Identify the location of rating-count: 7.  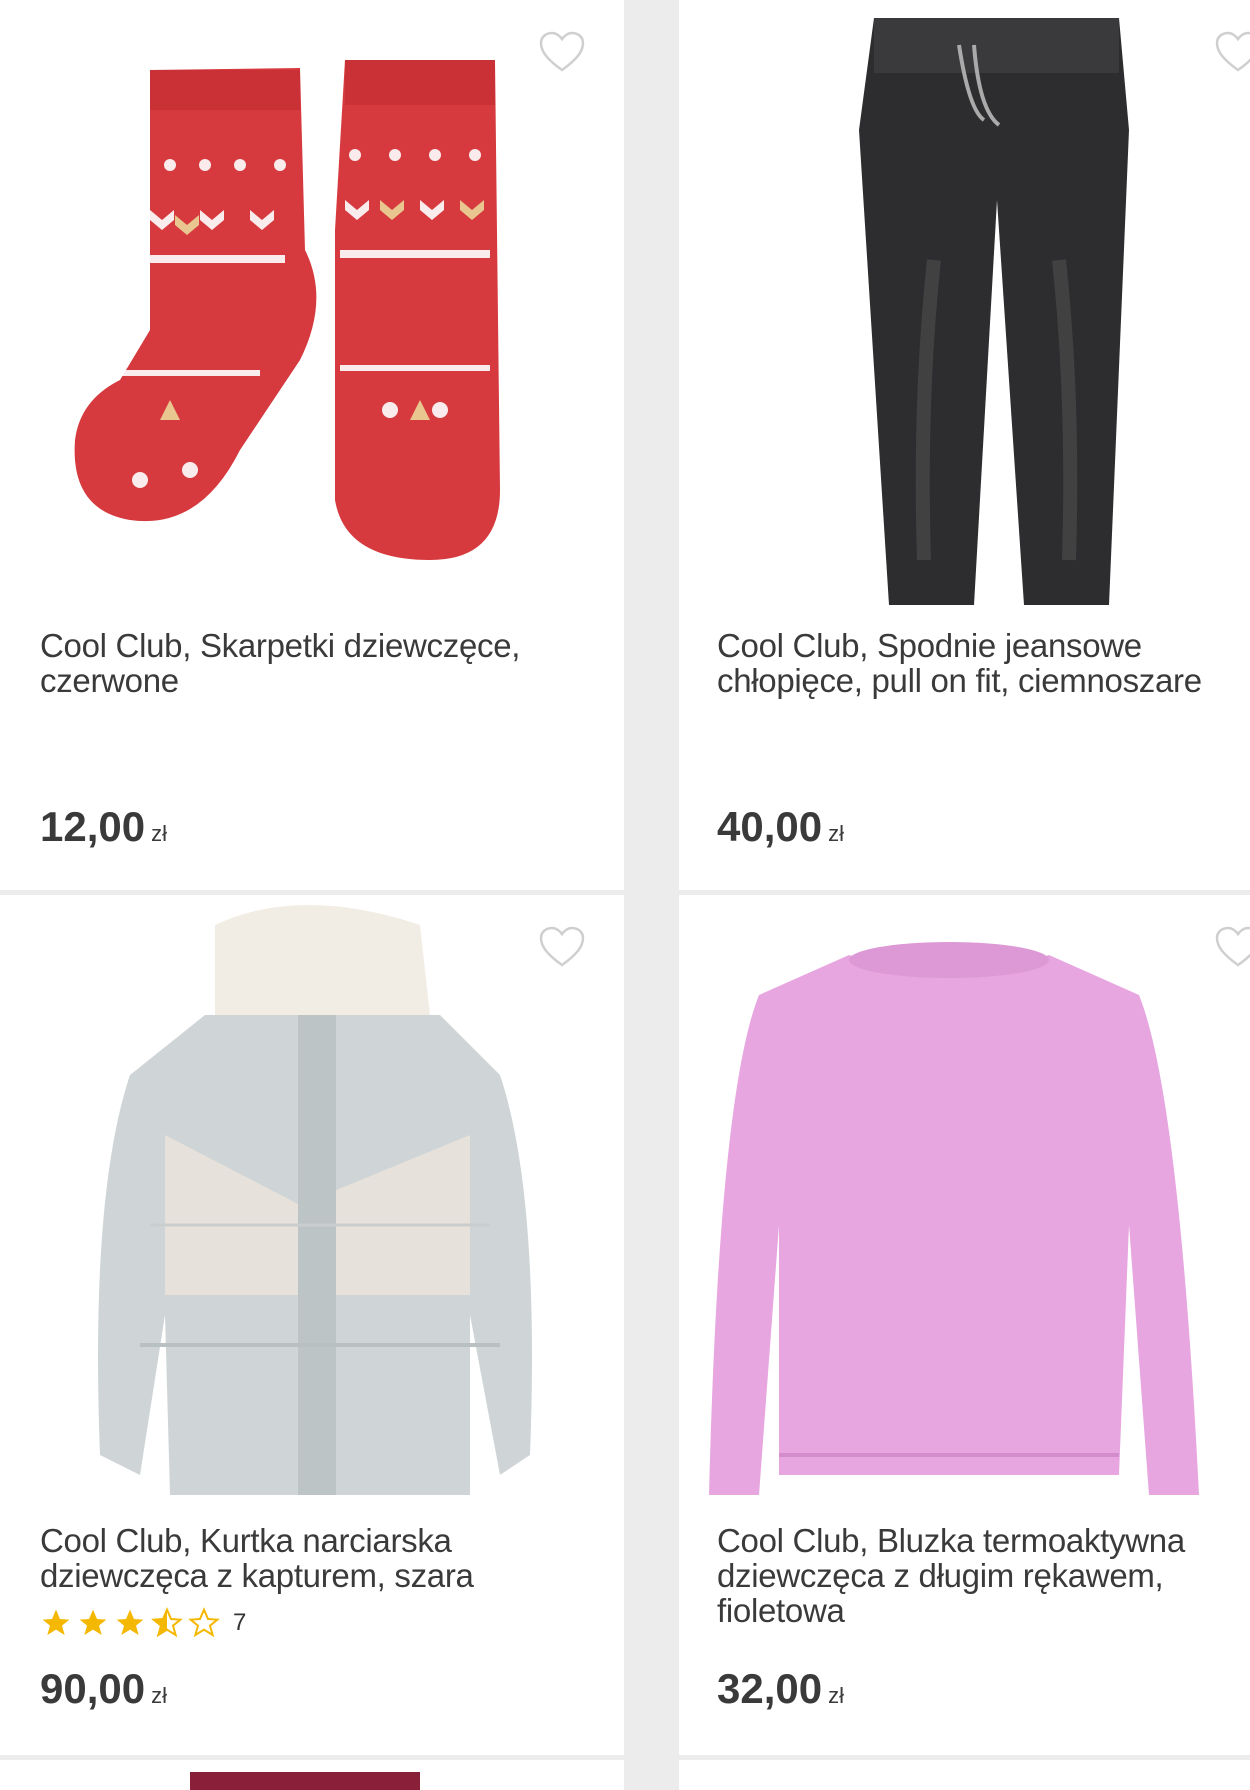
(240, 1622).